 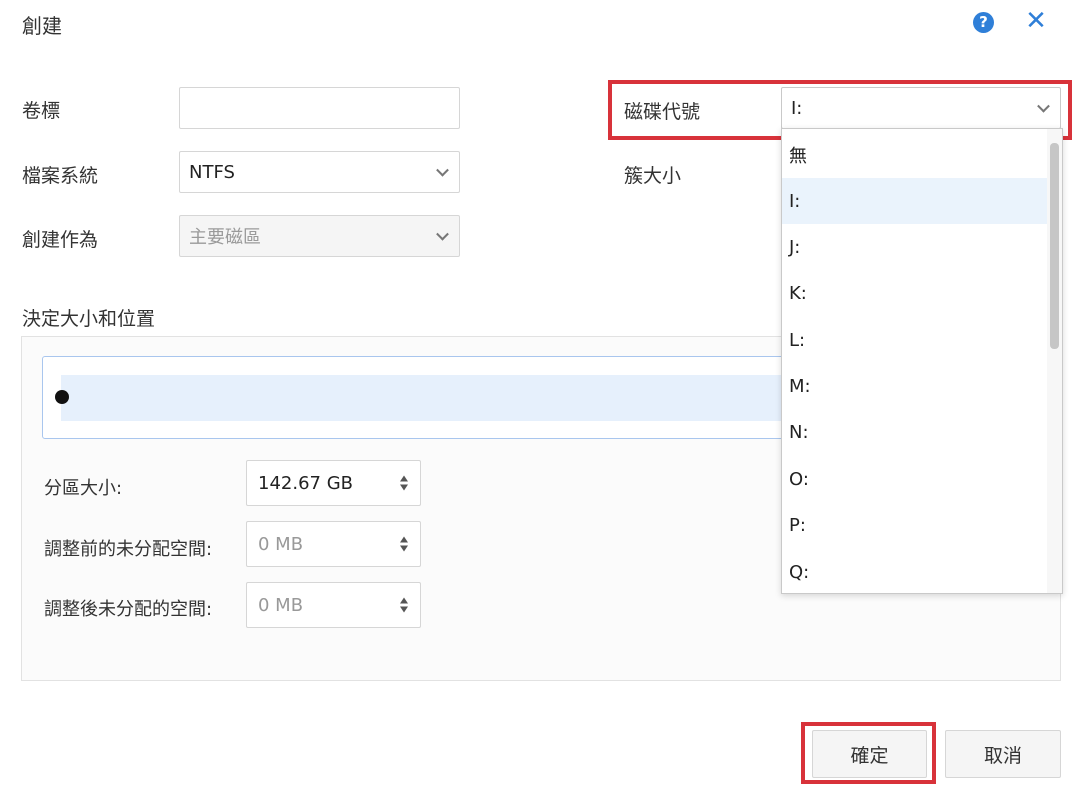 I want to click on volume-label-input, so click(x=319, y=108).